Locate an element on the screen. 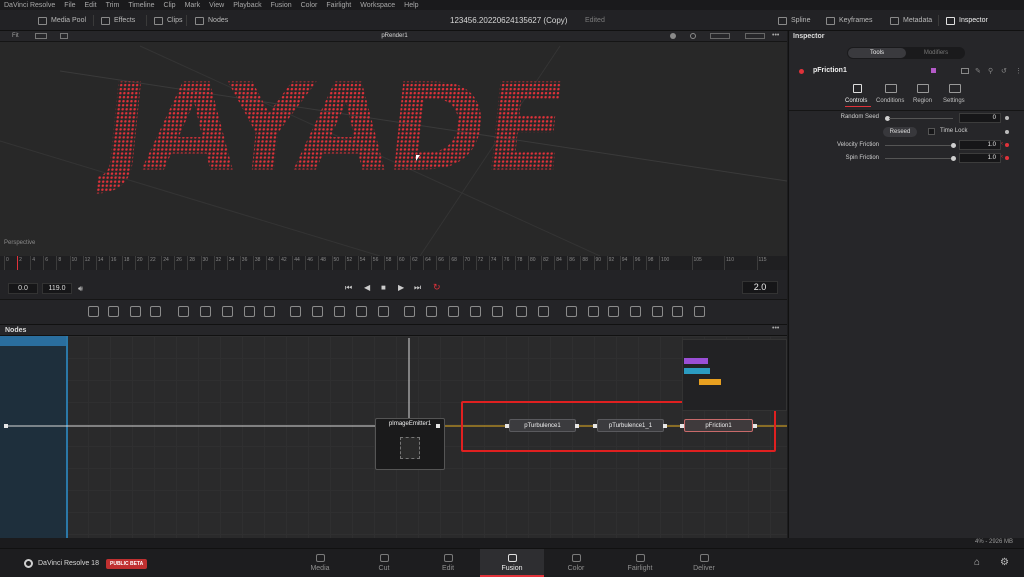 This screenshot has height=577, width=1024. play-icon: ▶ is located at coordinates (401, 287).